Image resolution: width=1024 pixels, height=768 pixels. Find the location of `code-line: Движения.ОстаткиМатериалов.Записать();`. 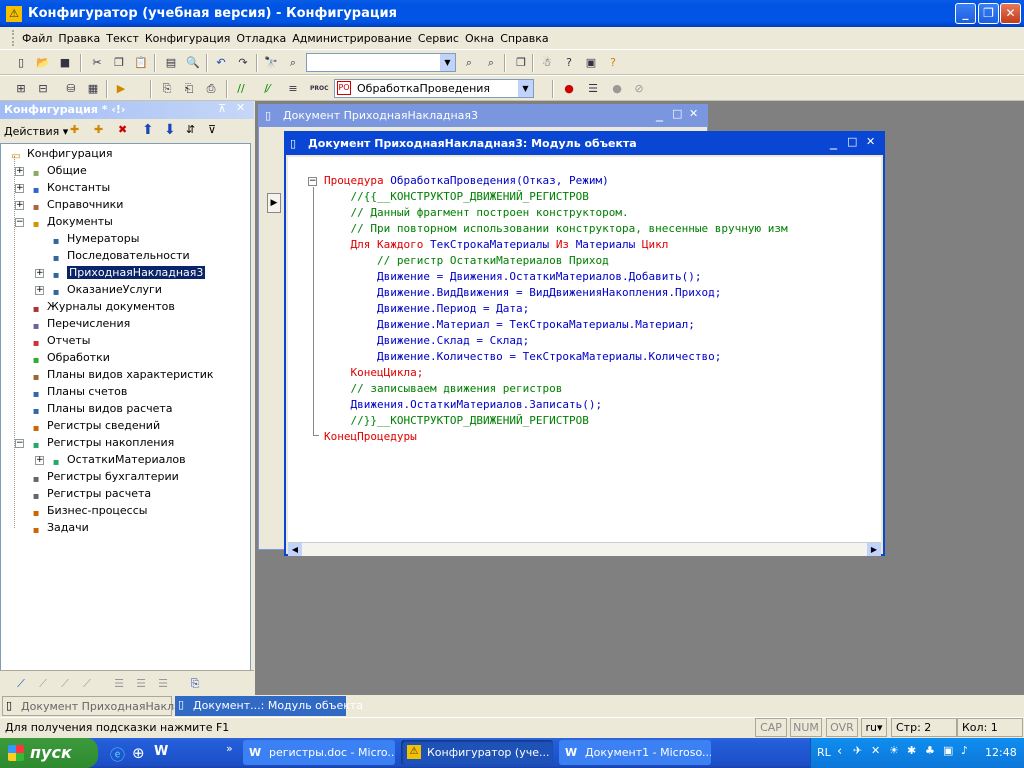

code-line: Движения.ОстаткиМатериалов.Записать(); is located at coordinates (463, 405).